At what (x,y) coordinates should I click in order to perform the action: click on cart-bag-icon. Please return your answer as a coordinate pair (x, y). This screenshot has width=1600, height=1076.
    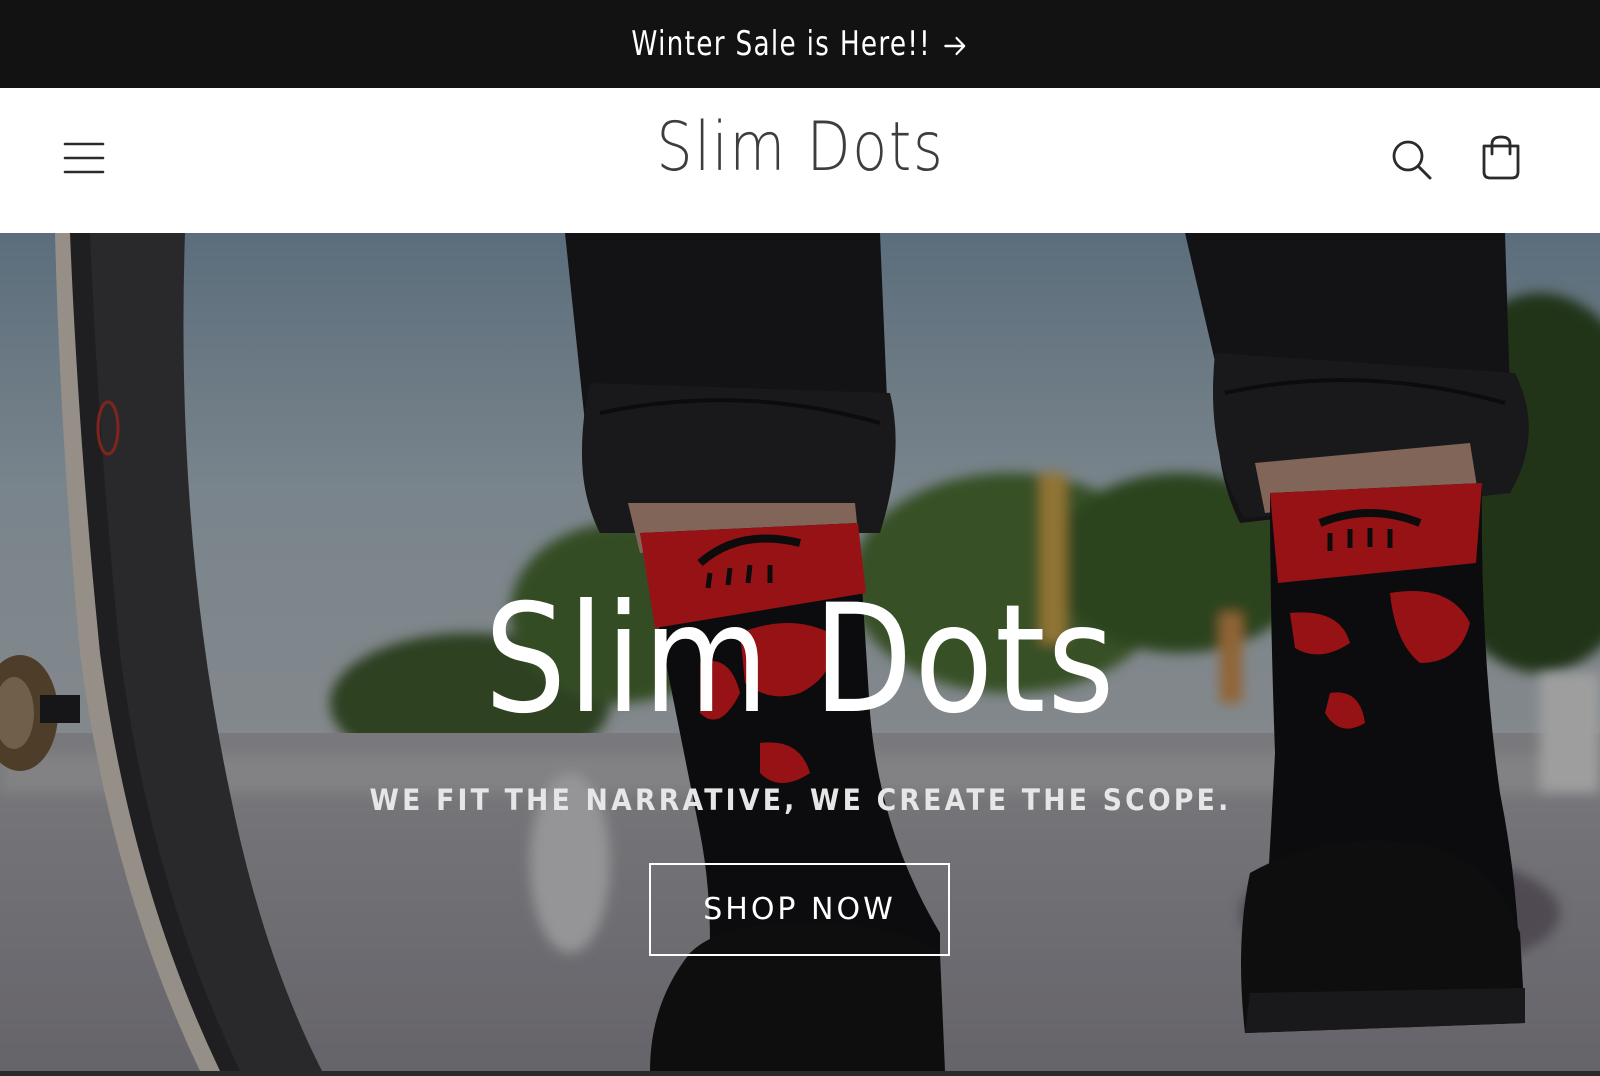
    Looking at the image, I should click on (1501, 157).